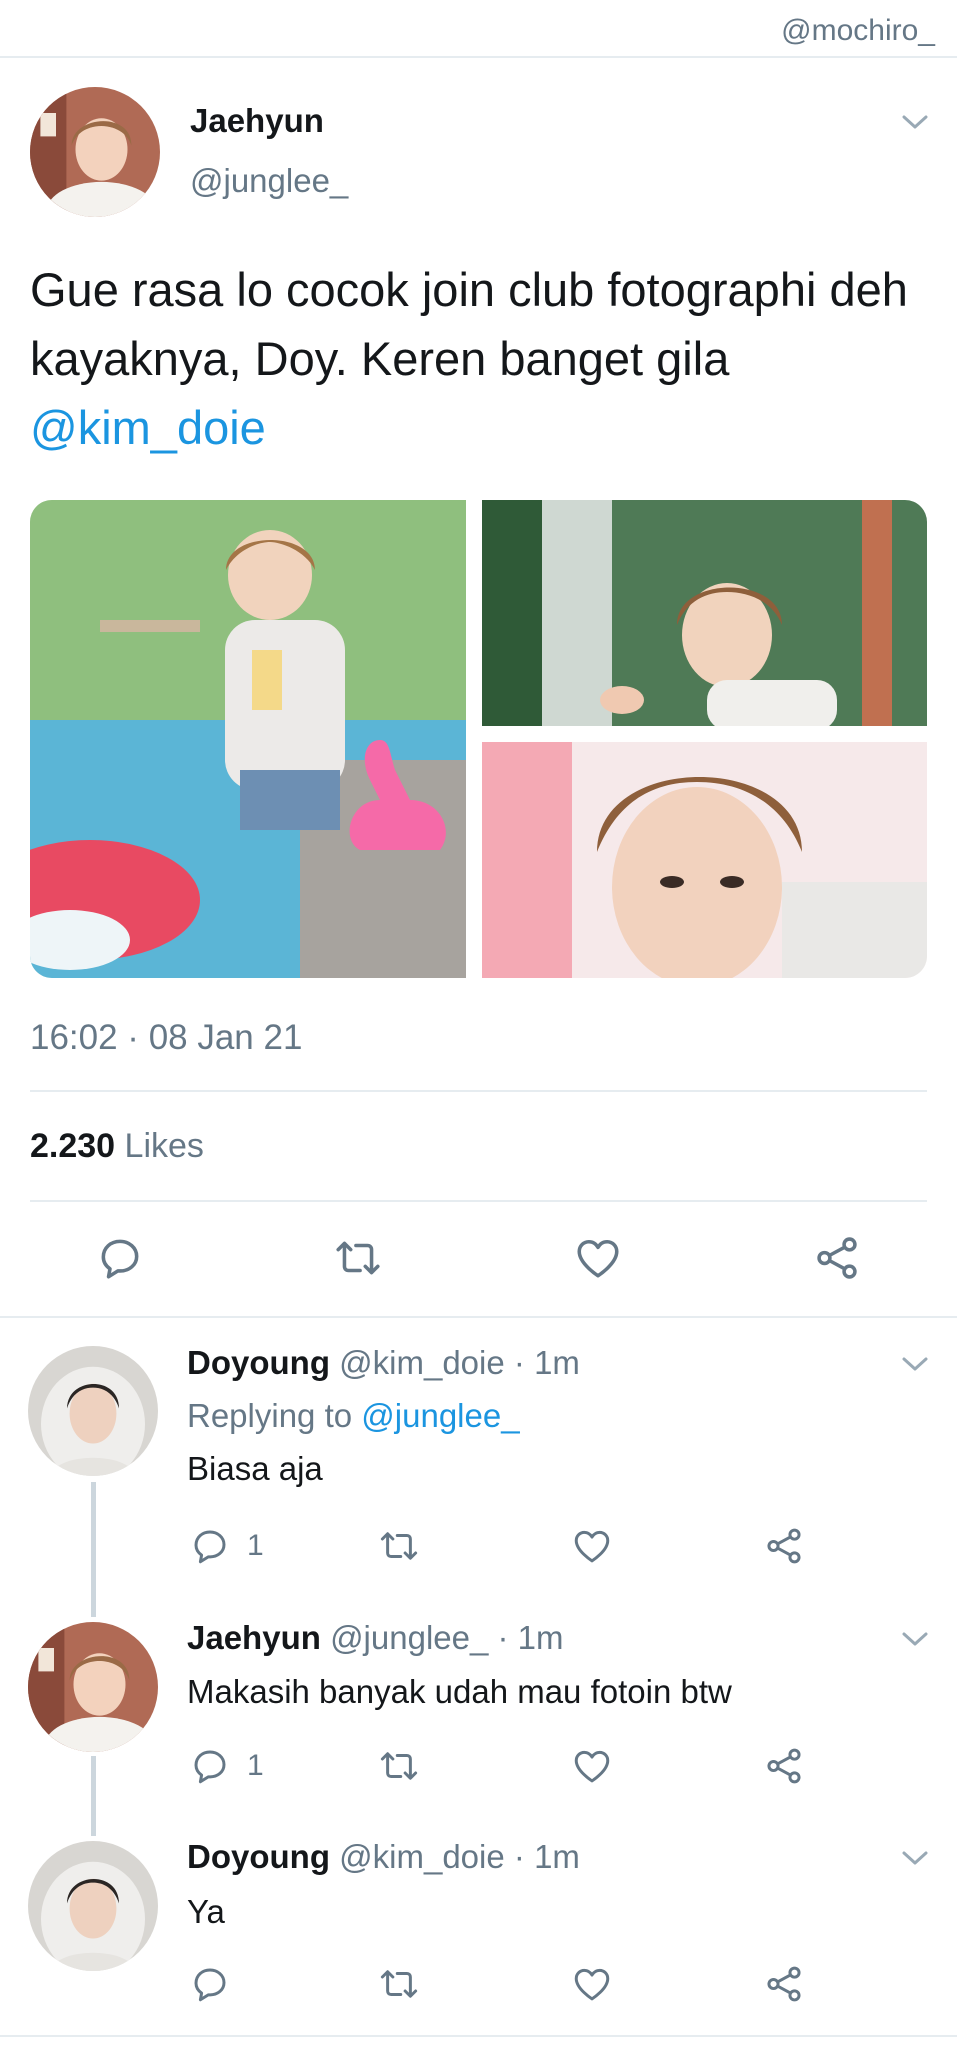  I want to click on replying-to: Replying to @junglee_, so click(353, 1416).